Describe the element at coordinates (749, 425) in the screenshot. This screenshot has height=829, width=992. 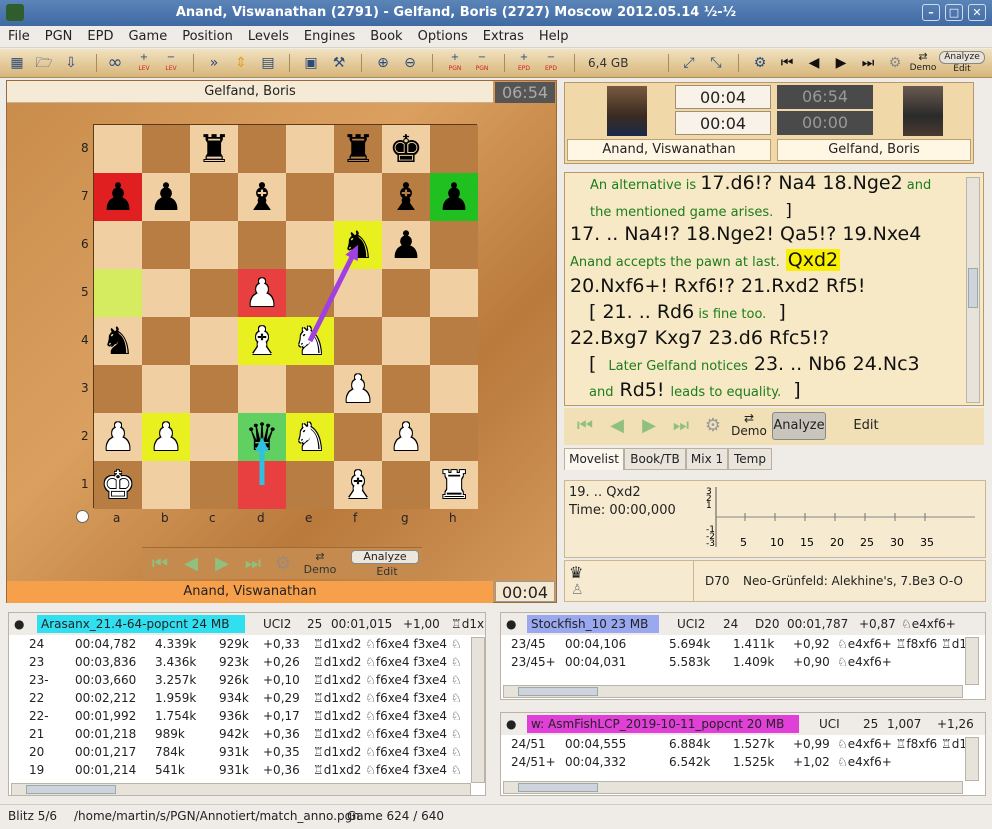
I see `notation-demo-button: ⇄ Demo` at that location.